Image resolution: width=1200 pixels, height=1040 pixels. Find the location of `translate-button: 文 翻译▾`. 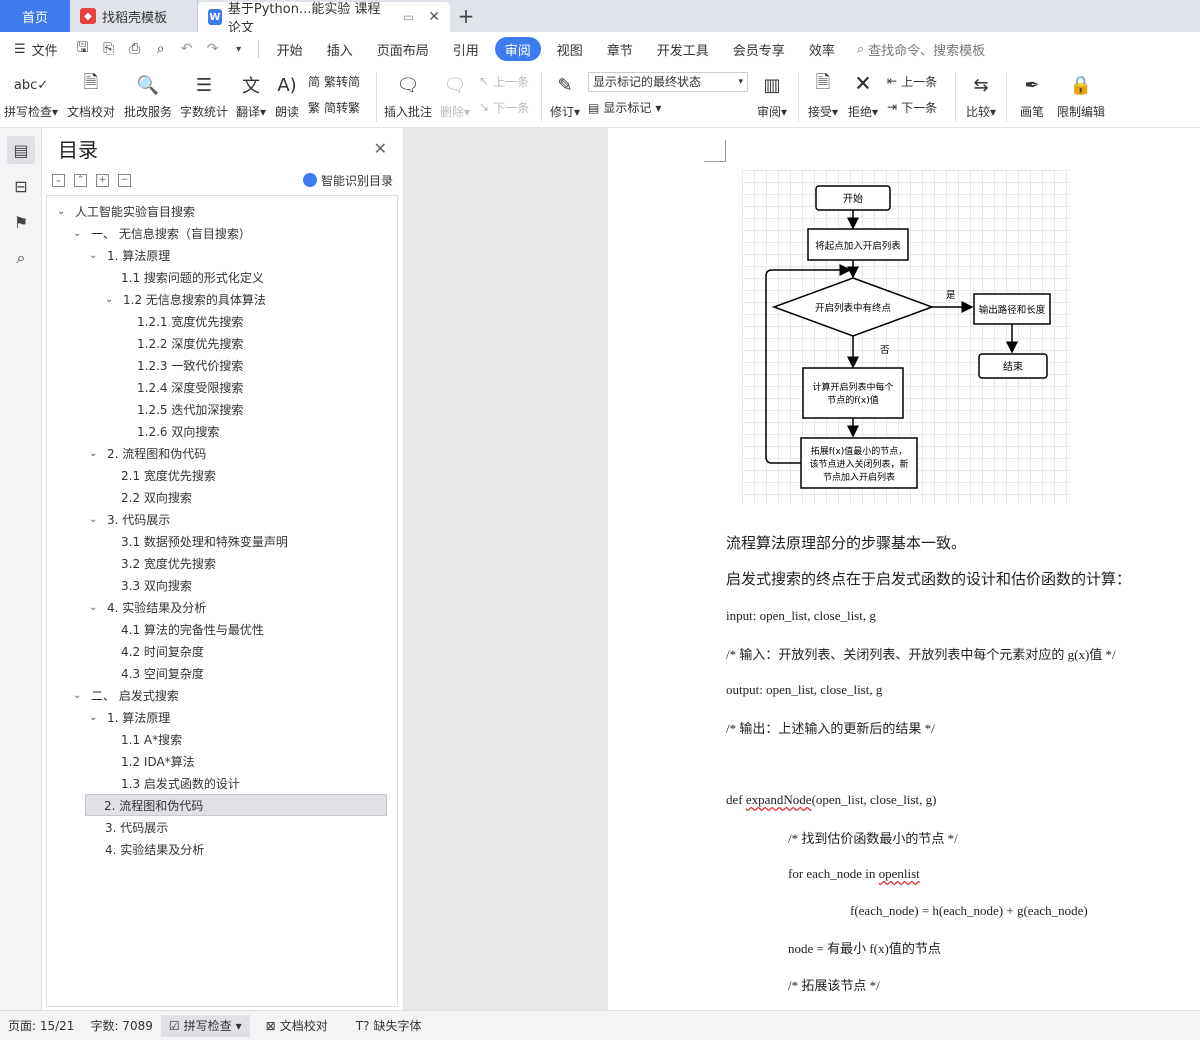

translate-button: 文 翻译▾ is located at coordinates (251, 97).